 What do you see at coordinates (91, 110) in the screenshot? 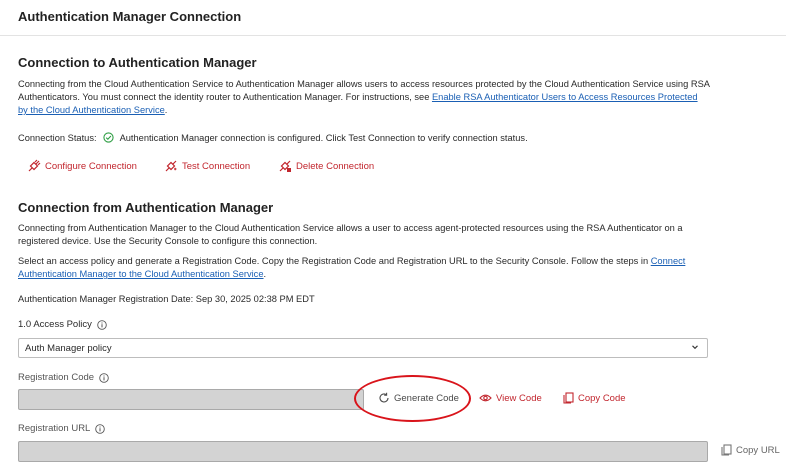
I see `enable-rsa-authenticator-link-cont: by the Cloud Authentication Service` at bounding box center [91, 110].